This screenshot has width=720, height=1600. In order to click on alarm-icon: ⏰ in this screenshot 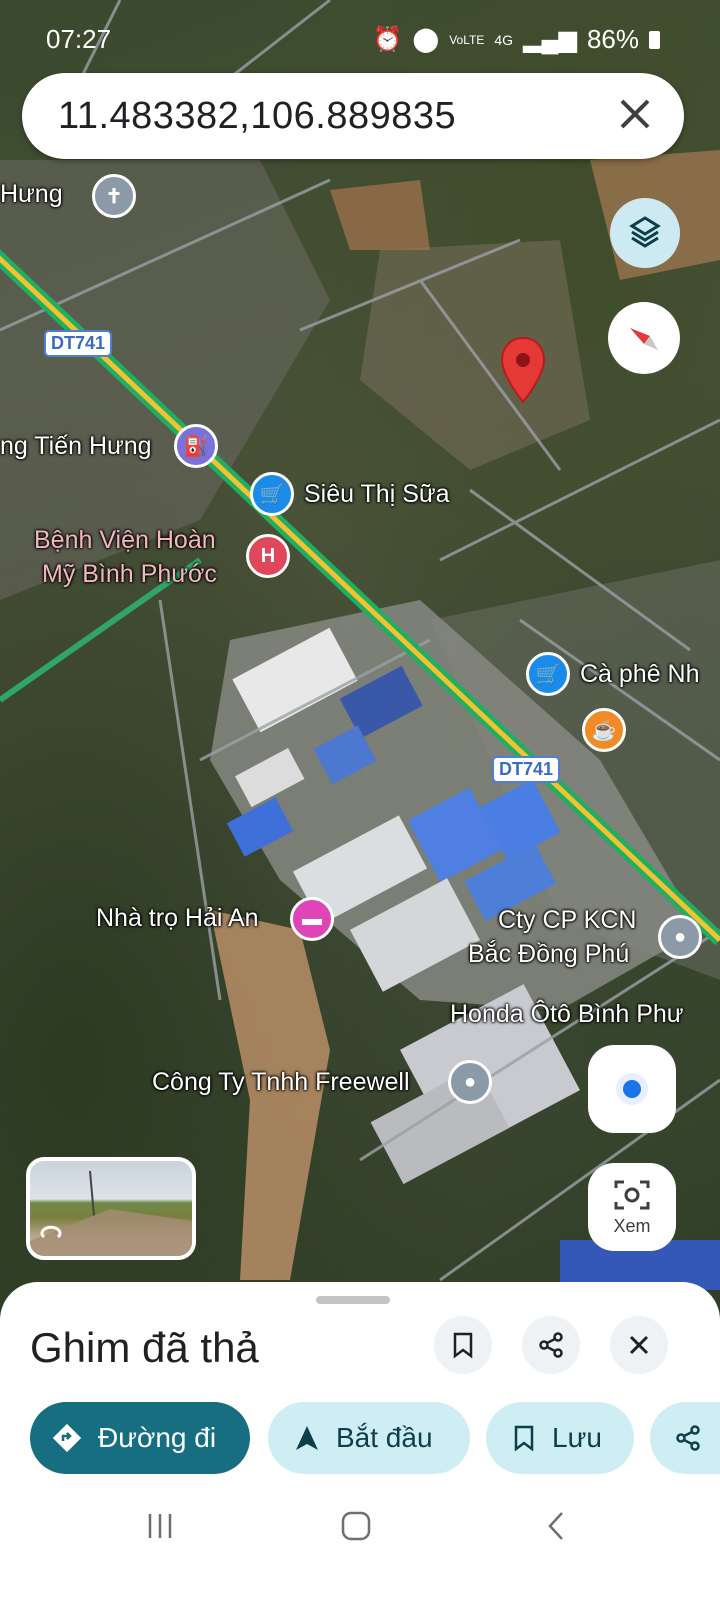, I will do `click(387, 39)`.